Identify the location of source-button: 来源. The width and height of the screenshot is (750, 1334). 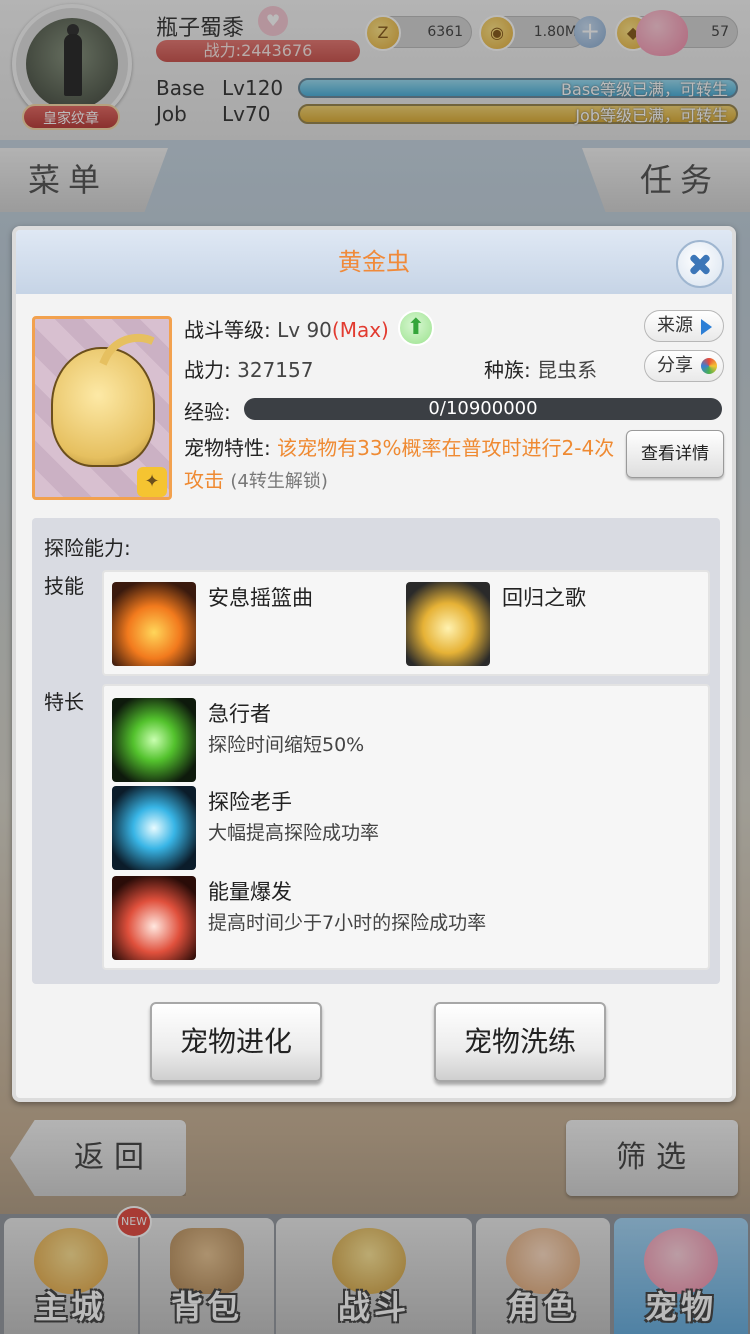
(684, 326).